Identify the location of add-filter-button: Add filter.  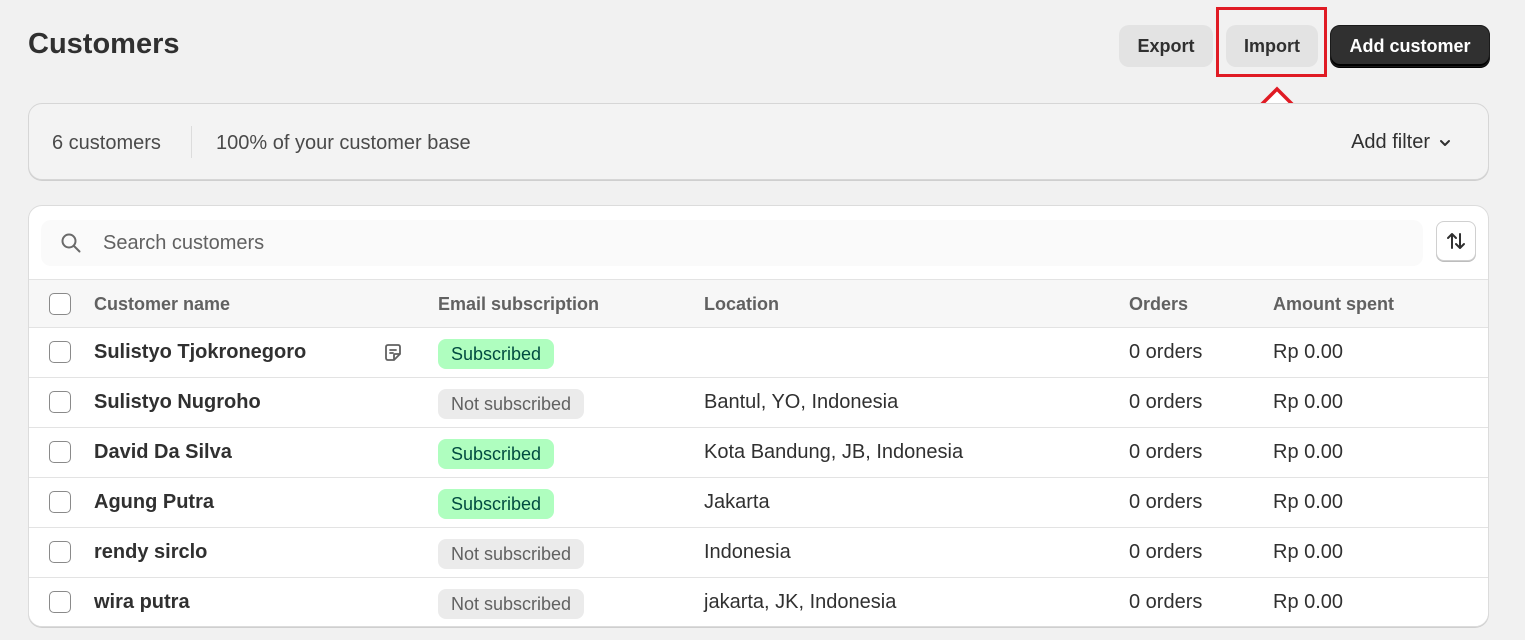
(1401, 142).